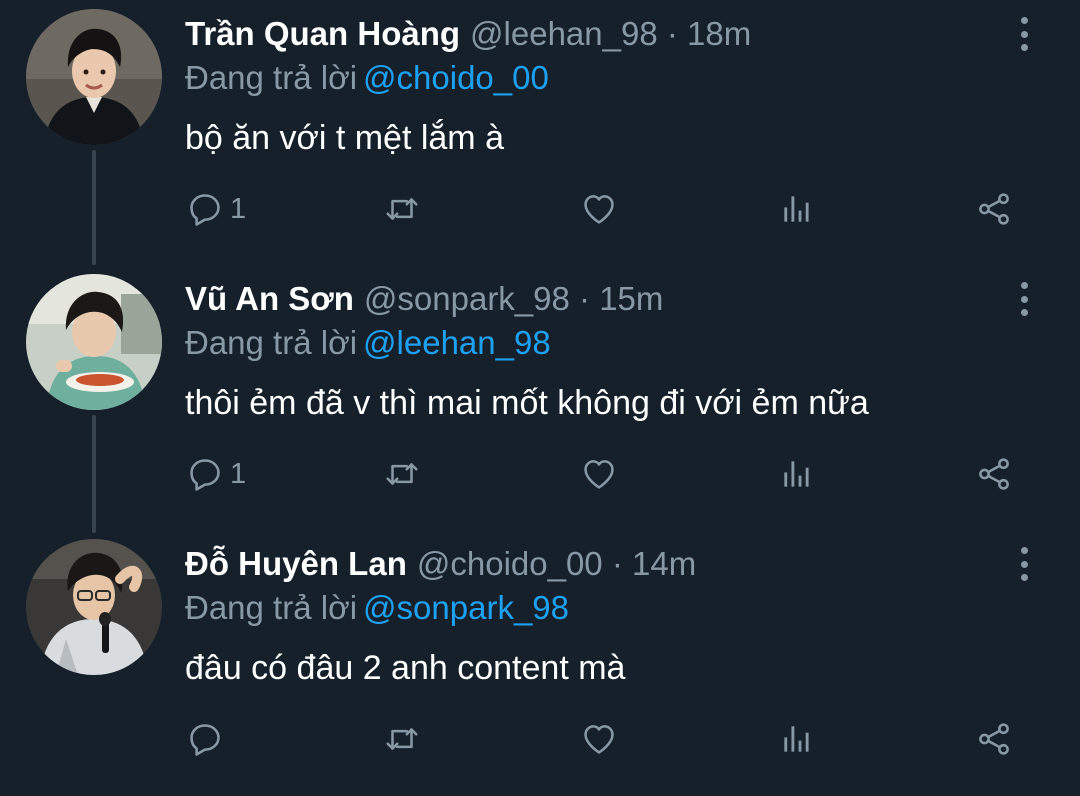 The image size is (1080, 796). I want to click on handle-time: @leehan_98 · 18m, so click(611, 33).